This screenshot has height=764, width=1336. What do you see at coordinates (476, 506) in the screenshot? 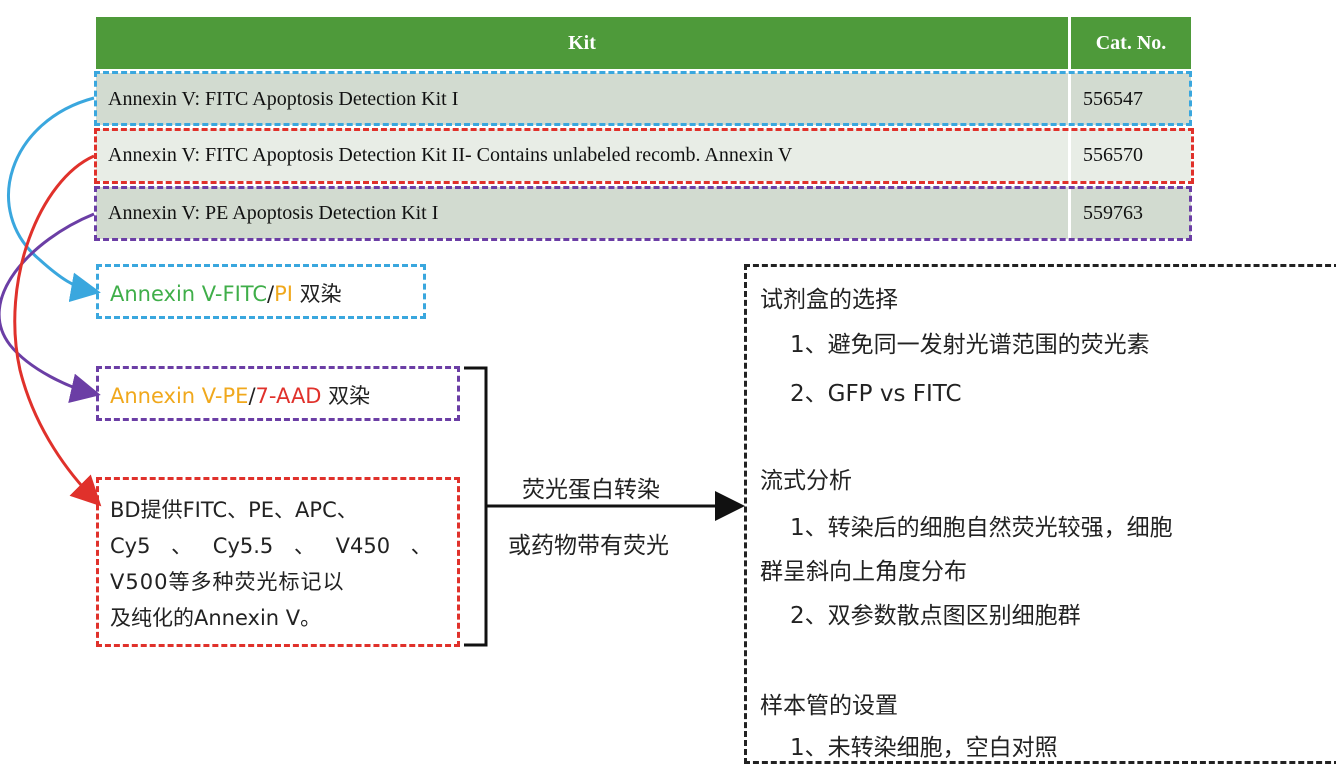
I see `bracket` at bounding box center [476, 506].